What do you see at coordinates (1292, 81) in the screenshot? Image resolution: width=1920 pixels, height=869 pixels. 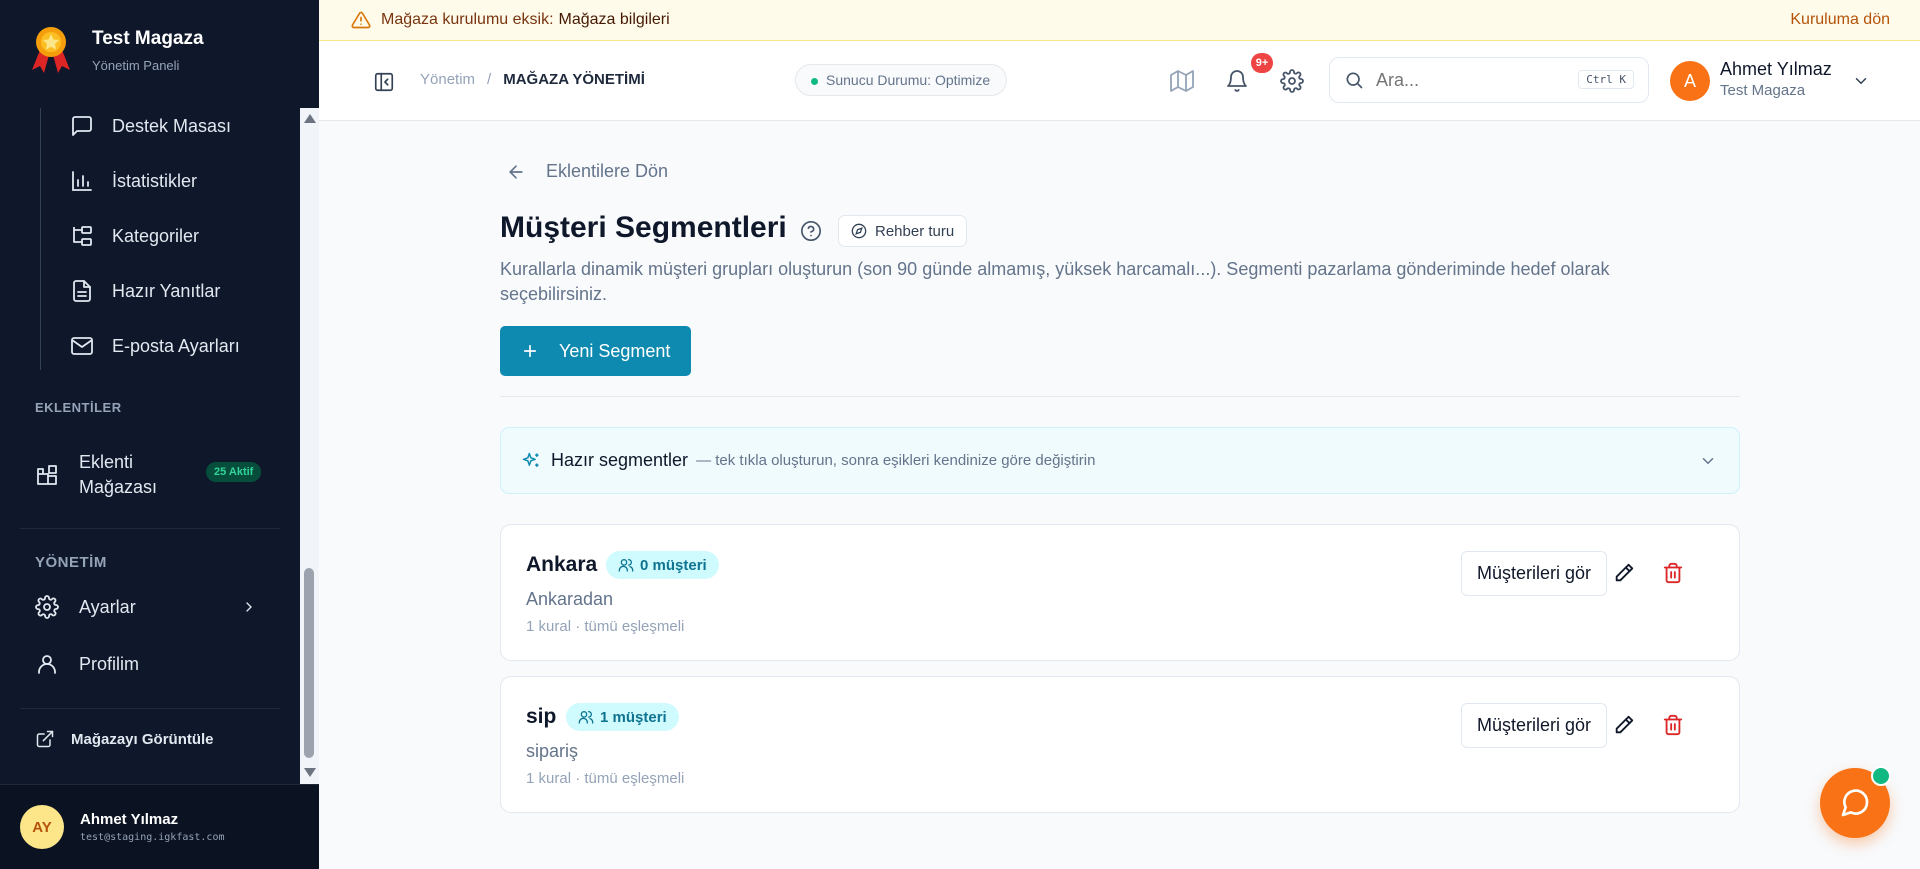 I see `settings-gear-icon` at bounding box center [1292, 81].